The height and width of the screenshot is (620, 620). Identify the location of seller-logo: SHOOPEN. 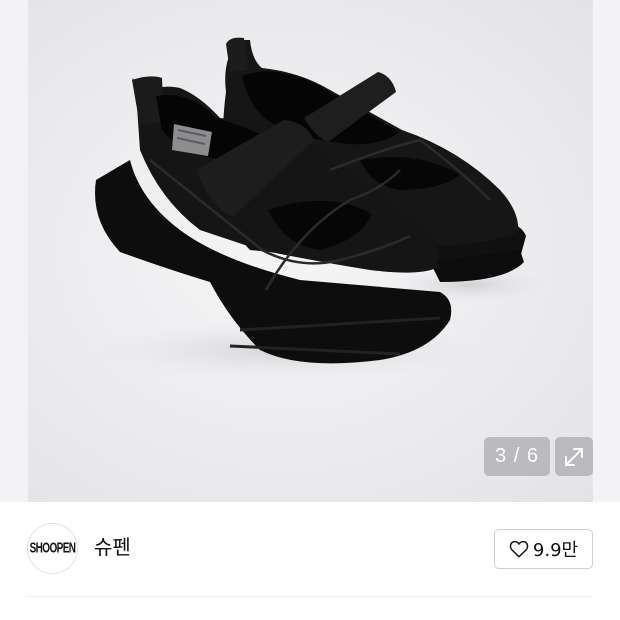
(52, 548).